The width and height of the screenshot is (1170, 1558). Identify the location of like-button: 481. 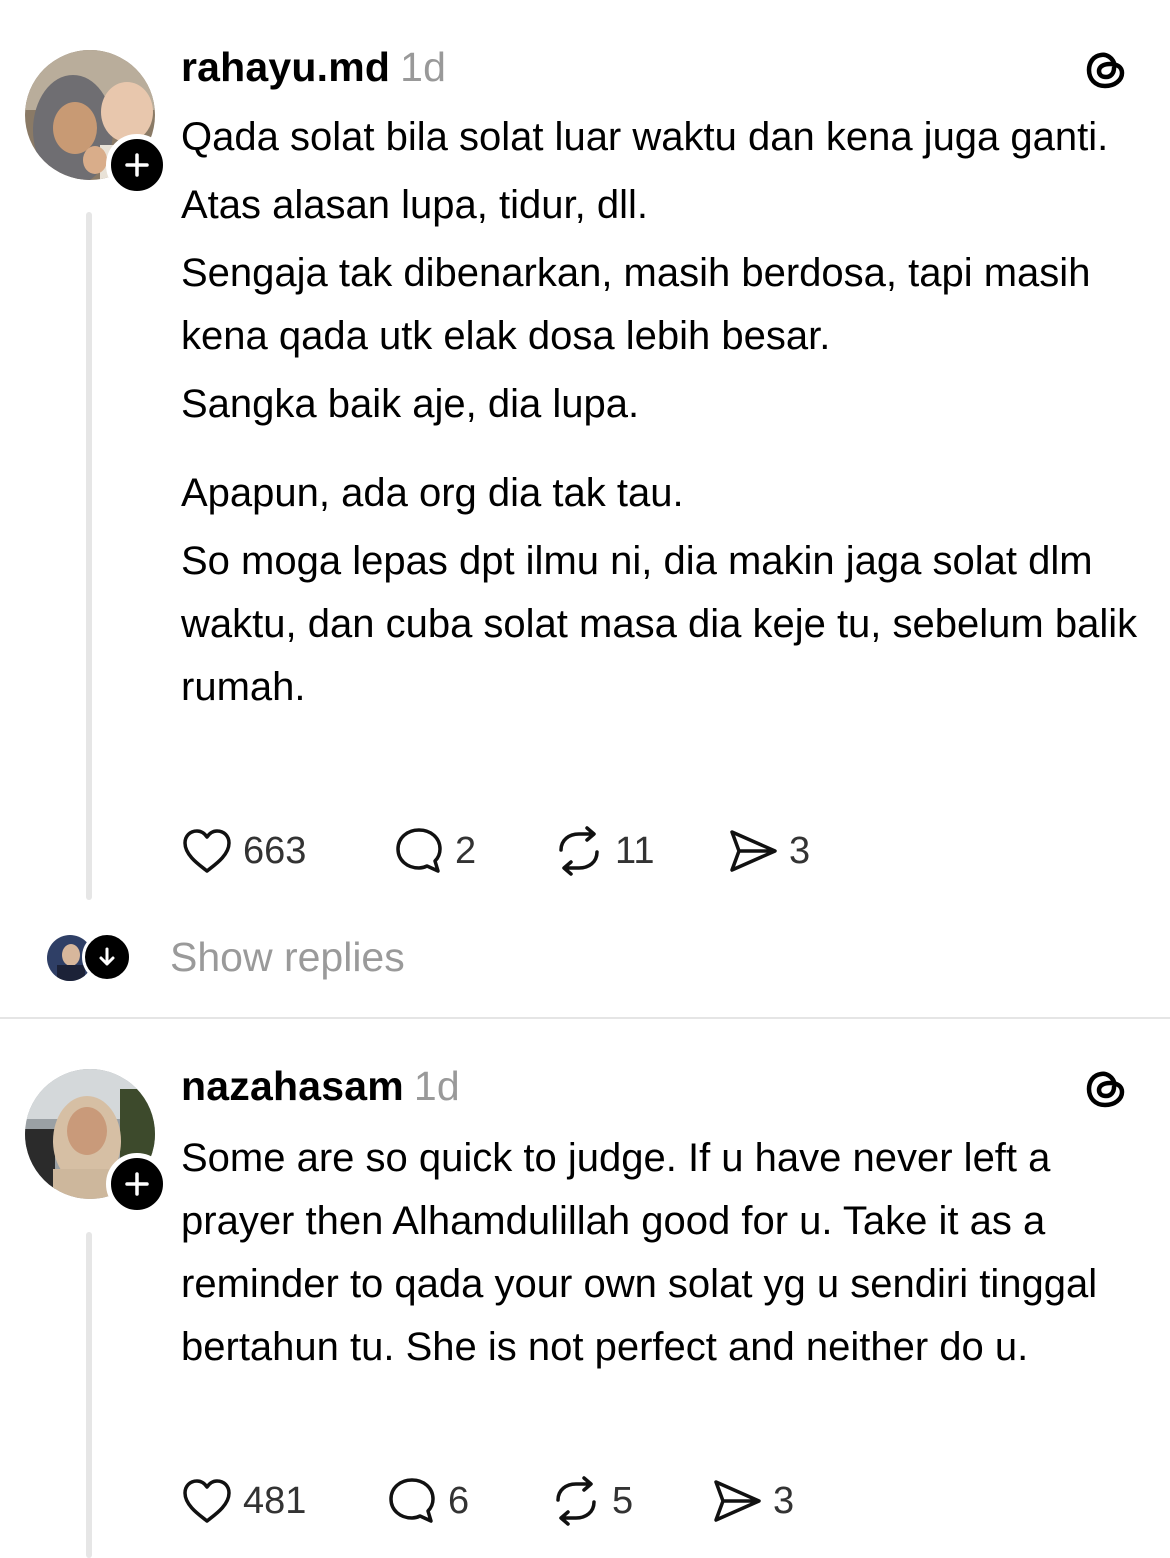
(243, 1501).